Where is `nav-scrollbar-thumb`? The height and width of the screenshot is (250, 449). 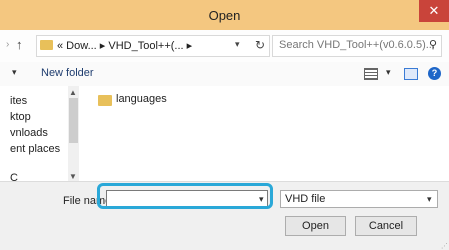
nav-scrollbar-thumb is located at coordinates (73, 120).